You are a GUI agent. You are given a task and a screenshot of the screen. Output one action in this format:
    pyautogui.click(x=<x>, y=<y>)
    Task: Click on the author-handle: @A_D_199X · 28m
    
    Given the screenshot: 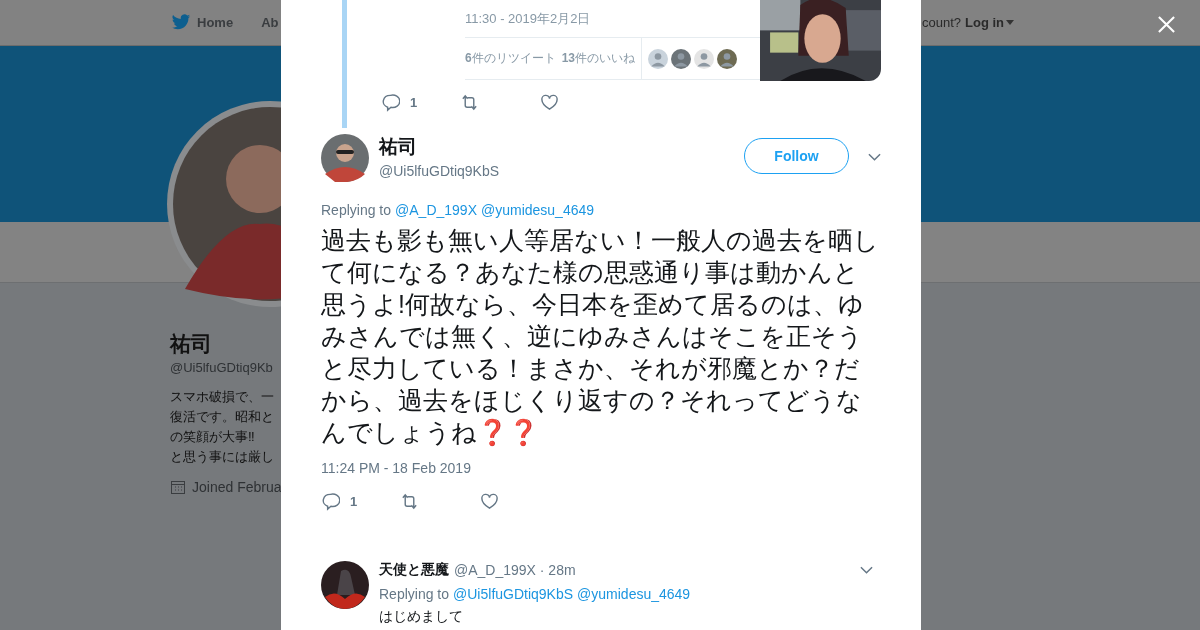 What is the action you would take?
    pyautogui.click(x=654, y=570)
    